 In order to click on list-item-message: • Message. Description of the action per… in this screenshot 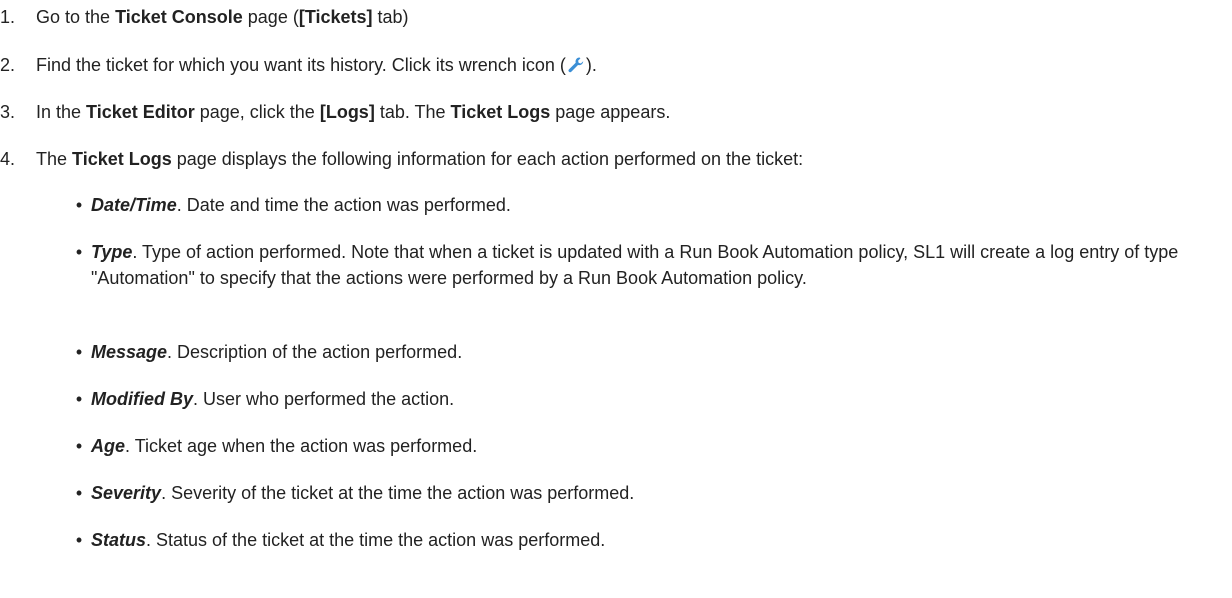, I will do `click(647, 352)`.